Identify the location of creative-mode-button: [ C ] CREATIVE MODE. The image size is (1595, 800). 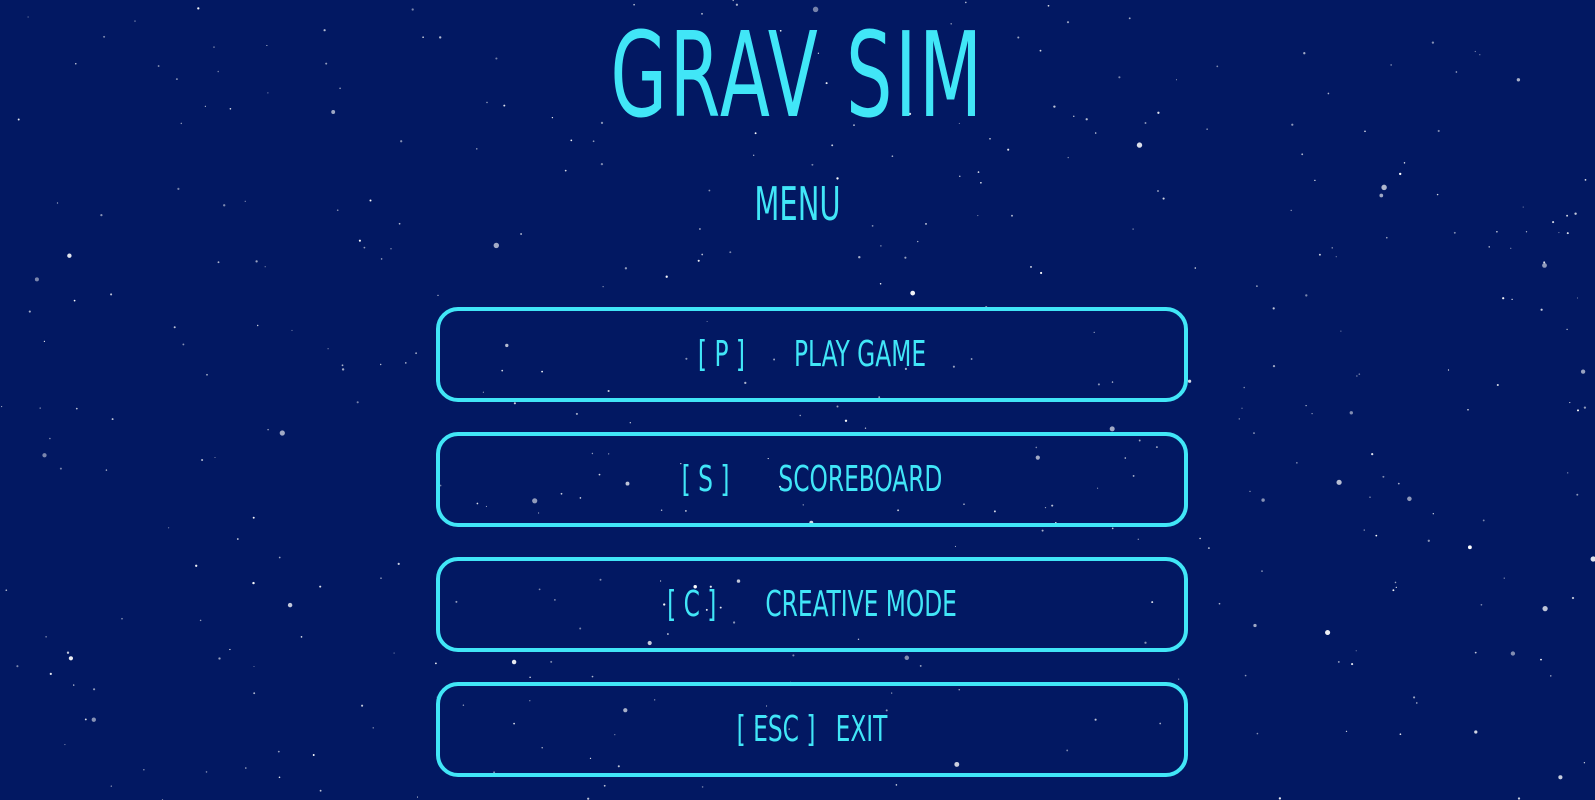
(812, 604).